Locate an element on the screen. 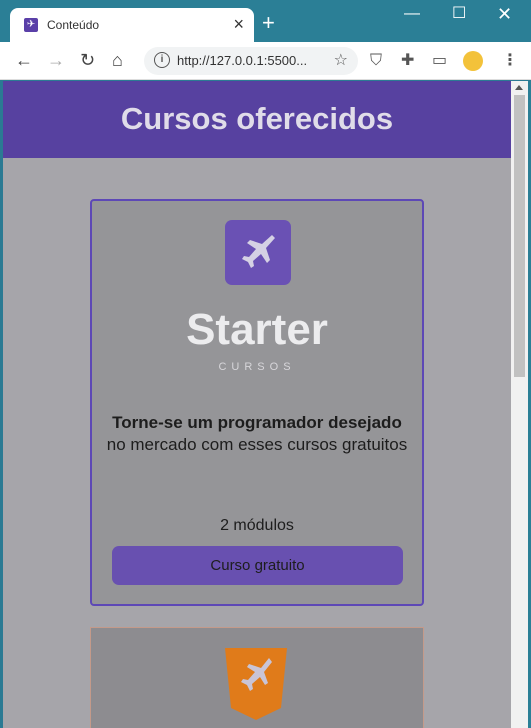 The height and width of the screenshot is (728, 531). profile-avatar is located at coordinates (473, 61).